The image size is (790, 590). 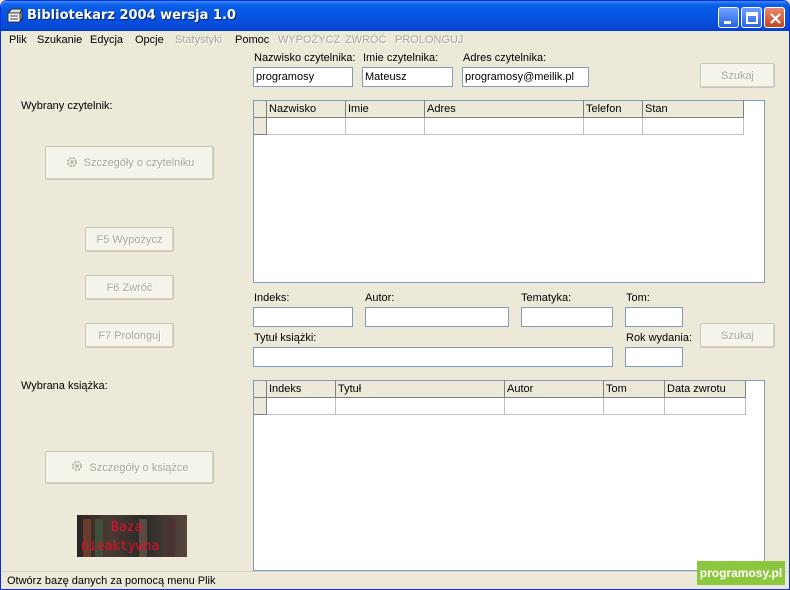 I want to click on menu-opcje: Opcje, so click(x=149, y=40).